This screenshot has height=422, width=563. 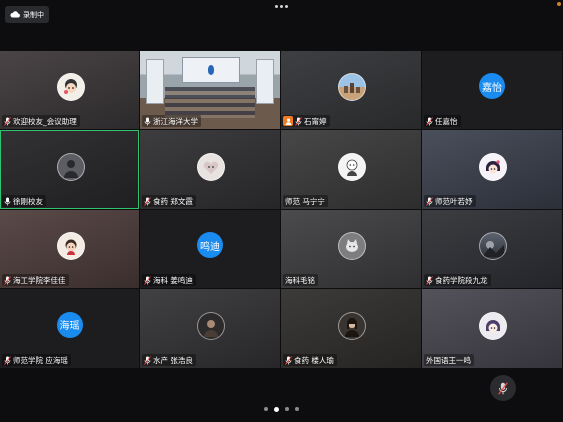 I want to click on participant-name: 徐刚校友, so click(x=28, y=201).